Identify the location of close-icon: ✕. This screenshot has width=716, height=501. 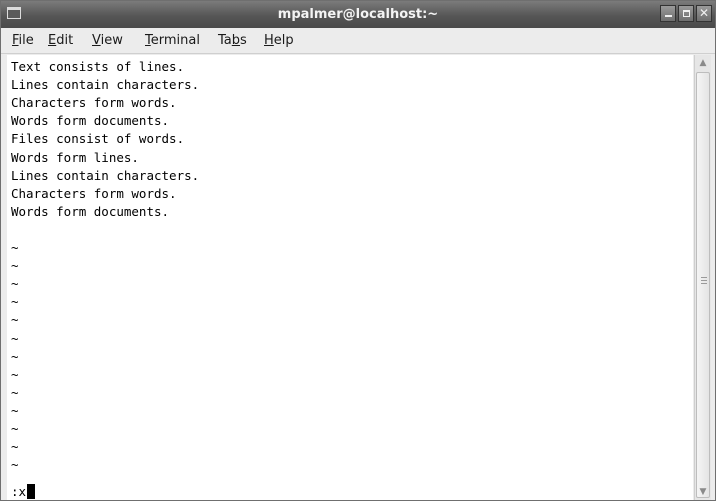
(704, 13).